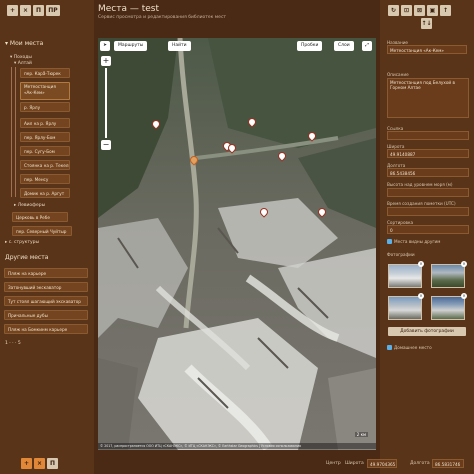 This screenshot has height=474, width=474. I want to click on zoom-slider, so click(106, 103).